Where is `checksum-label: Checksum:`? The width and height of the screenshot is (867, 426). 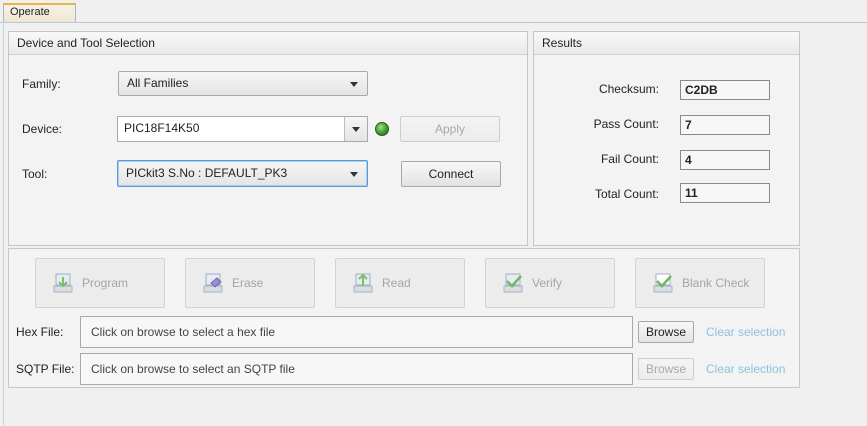 checksum-label: Checksum: is located at coordinates (628, 89).